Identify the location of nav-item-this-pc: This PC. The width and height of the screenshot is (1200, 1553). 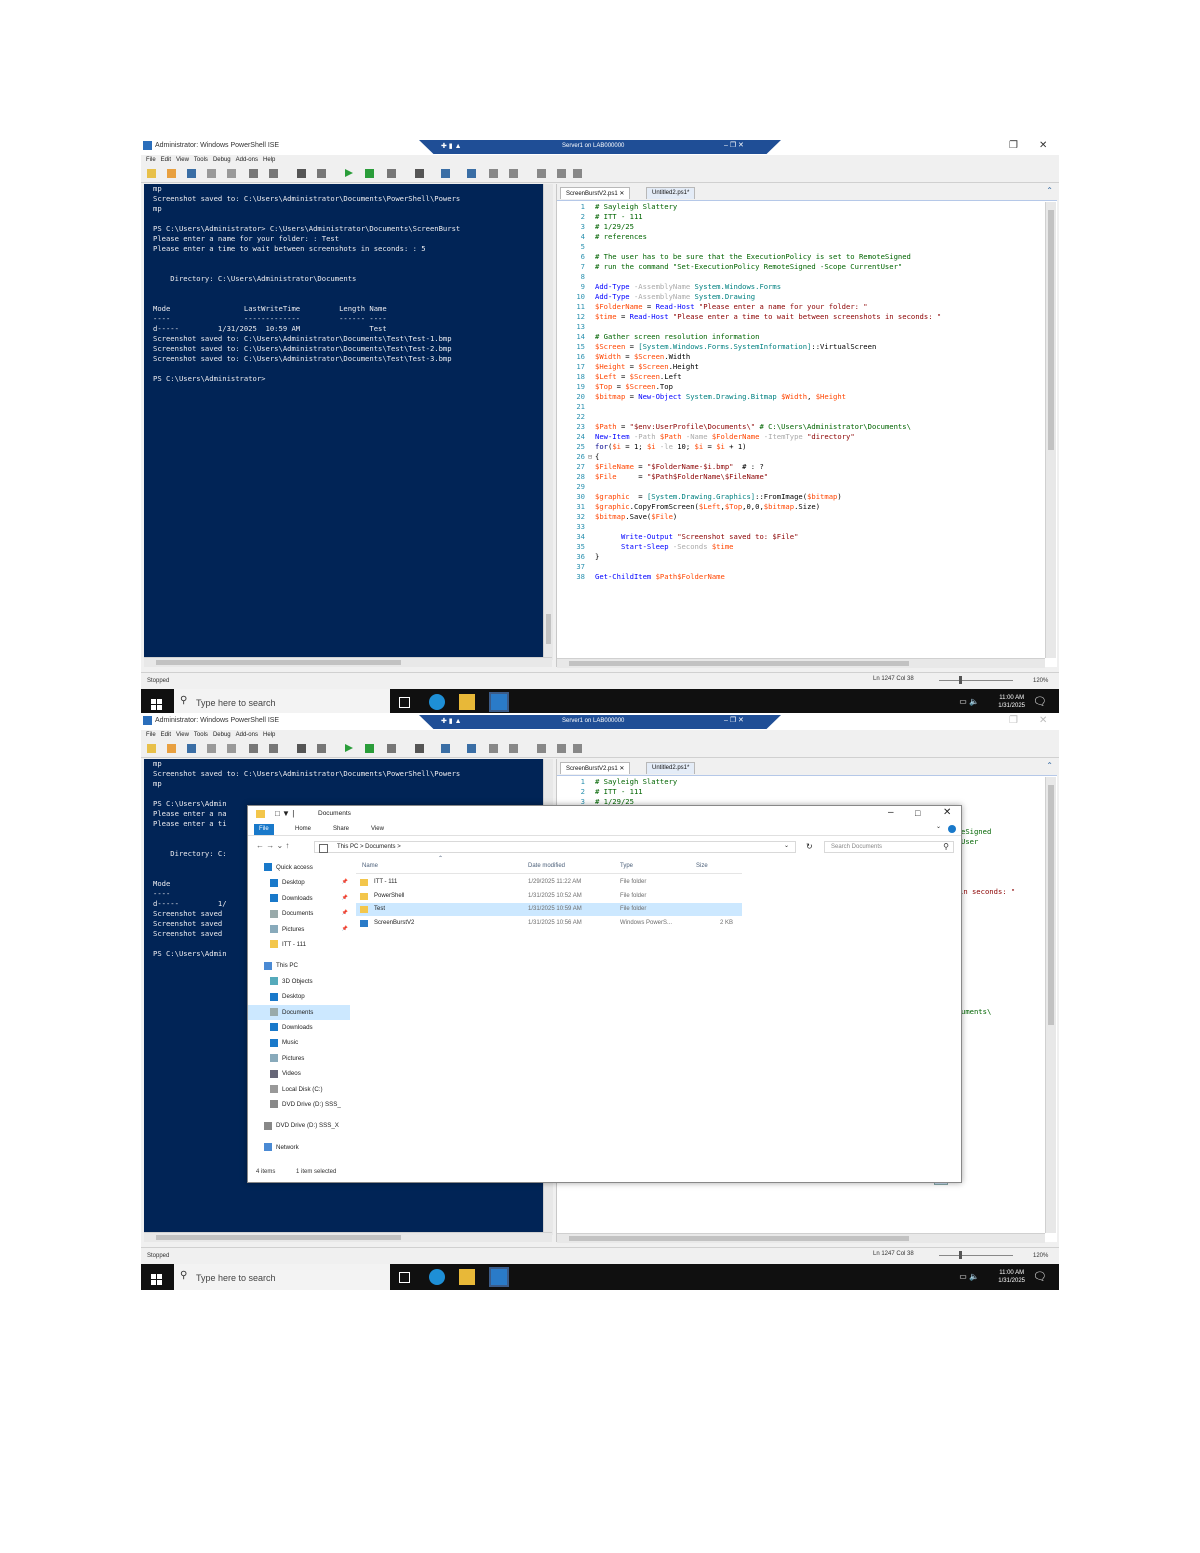
(299, 965).